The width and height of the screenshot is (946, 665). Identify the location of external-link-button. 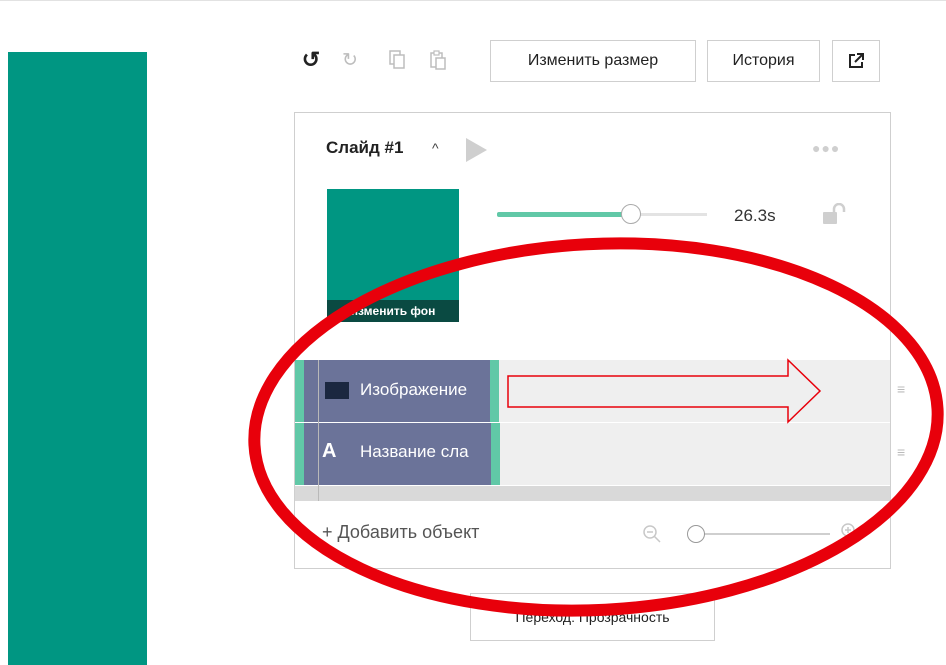
(856, 61).